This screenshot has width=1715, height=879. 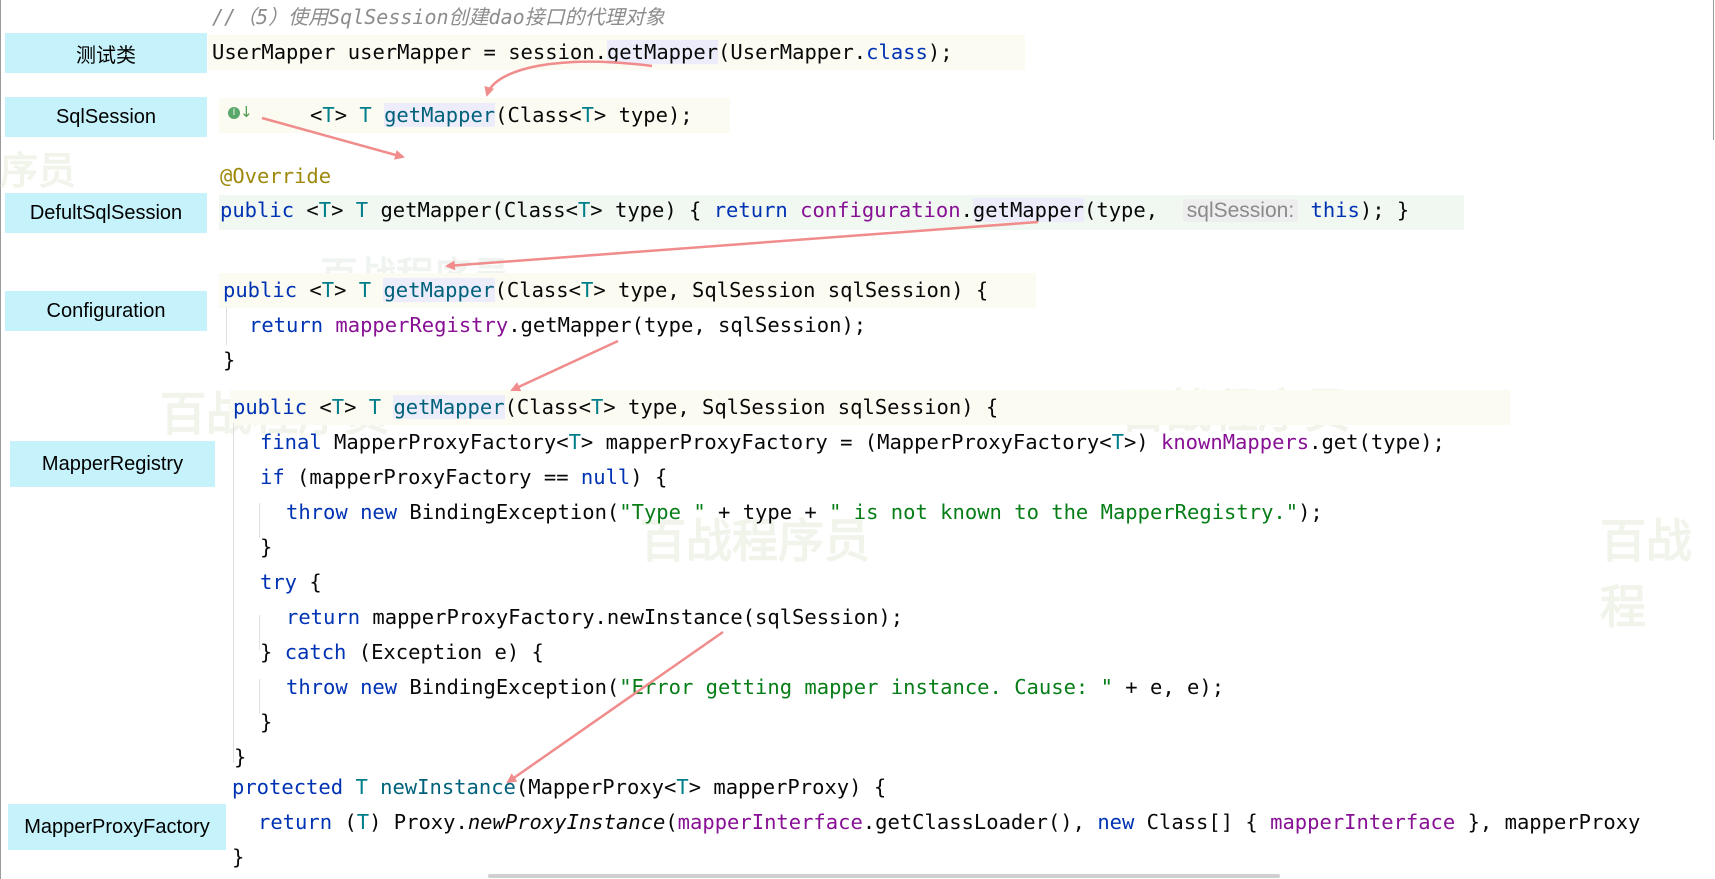 I want to click on implementation-down-arrow-icon: I ↓, so click(x=248, y=116).